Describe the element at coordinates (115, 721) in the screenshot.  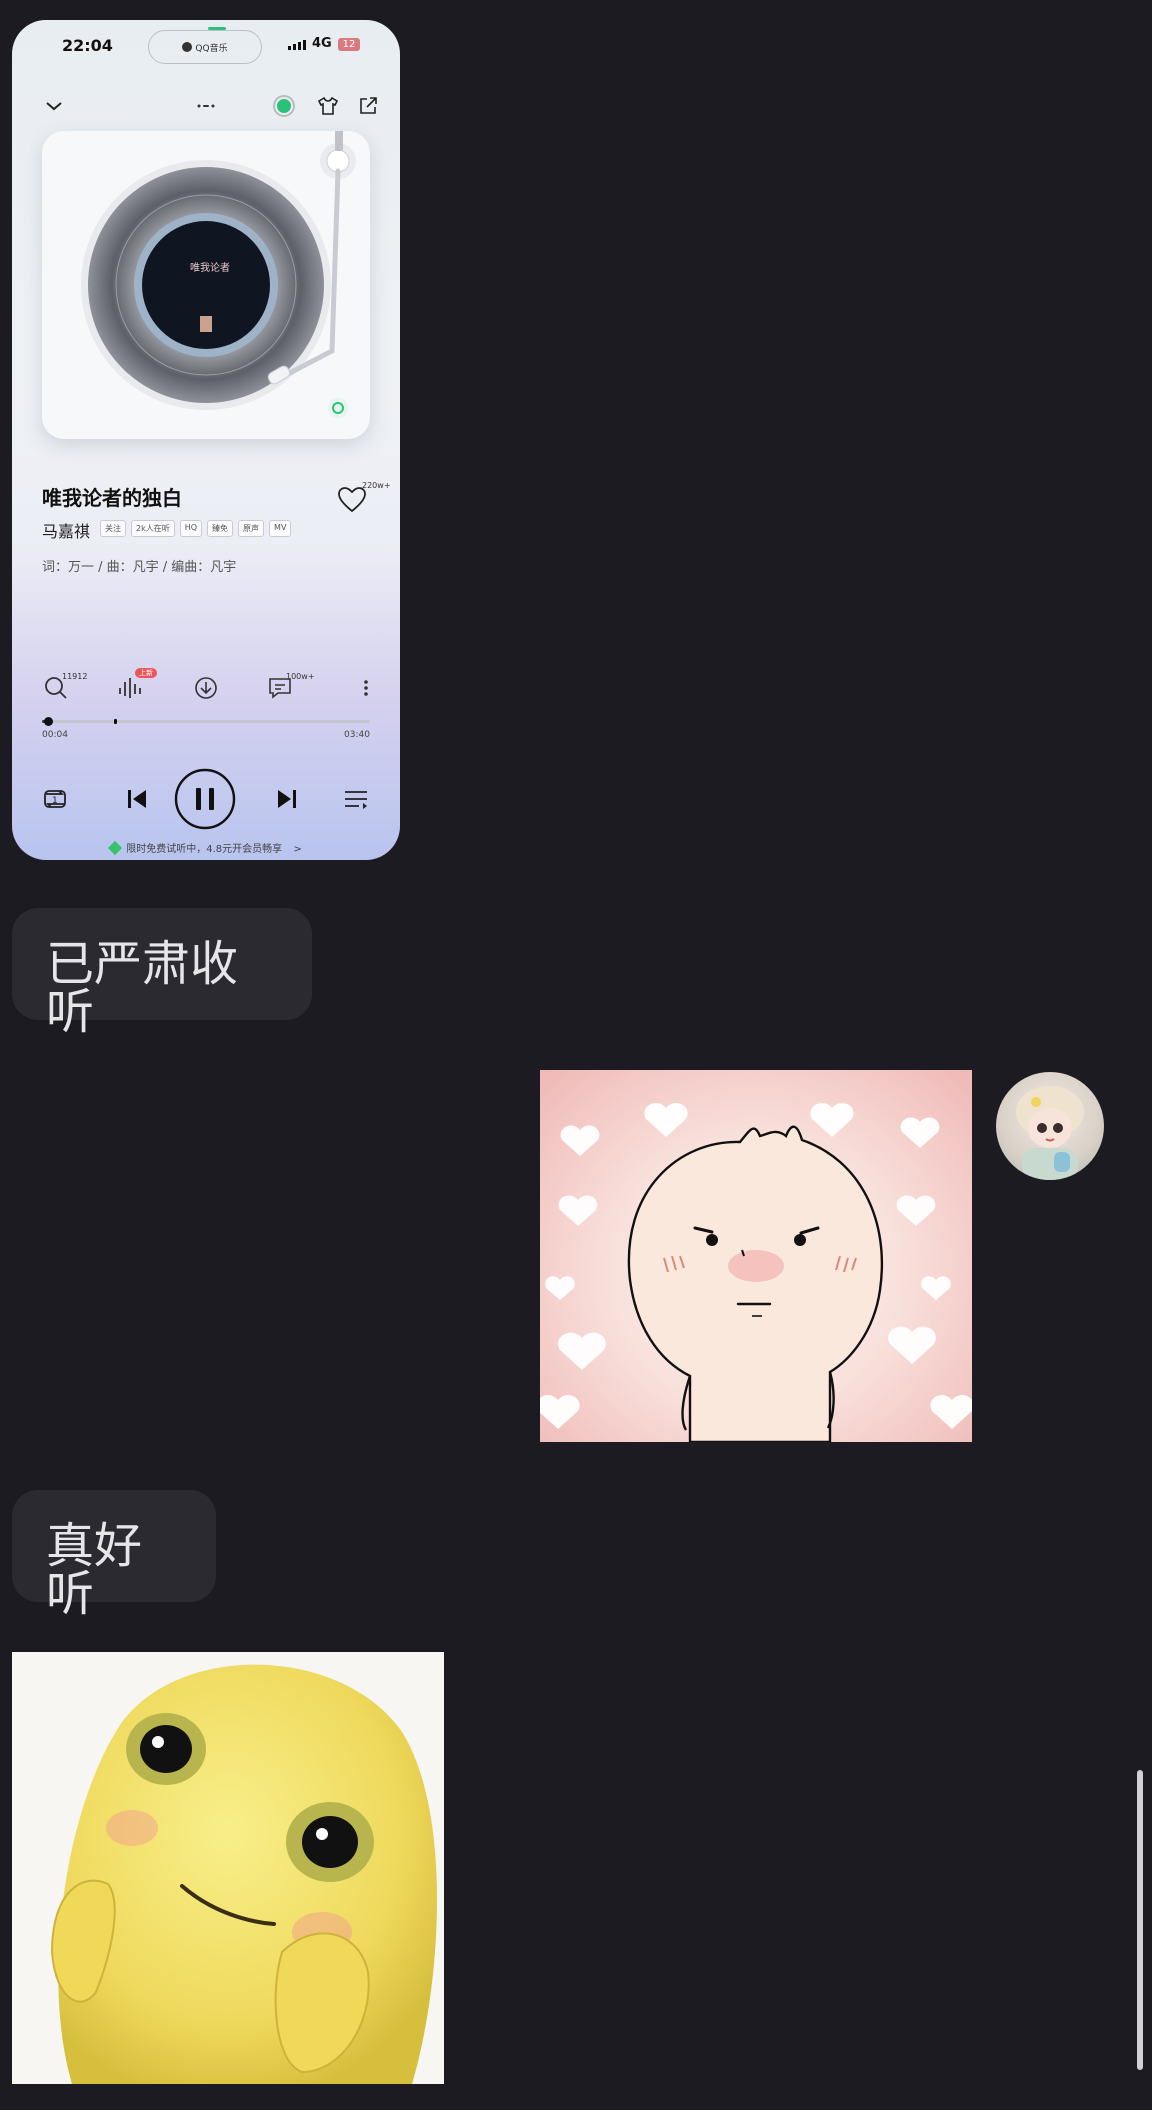
I see `progress-marker` at that location.